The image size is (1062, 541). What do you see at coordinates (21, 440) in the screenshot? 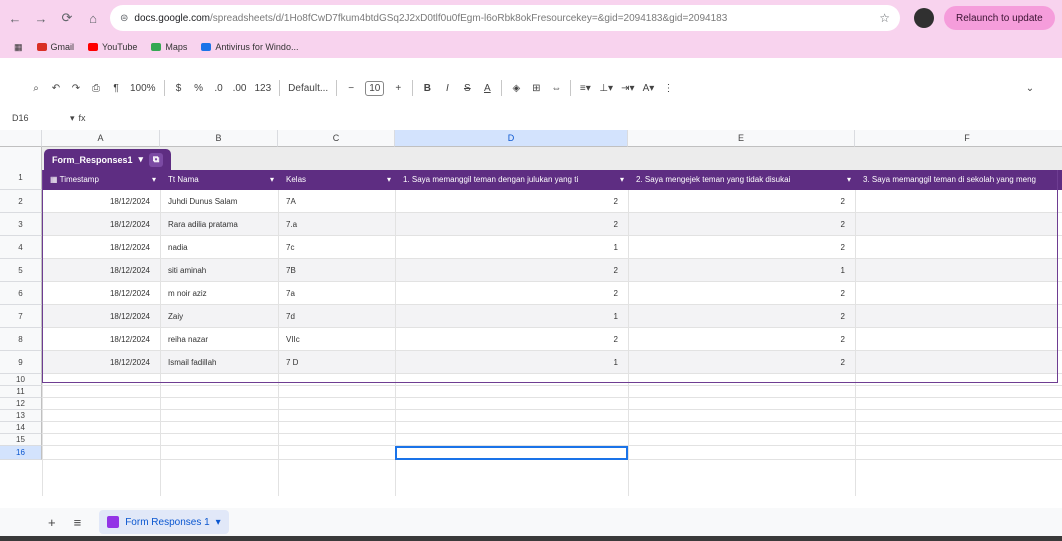
I see `row-header: 15` at bounding box center [21, 440].